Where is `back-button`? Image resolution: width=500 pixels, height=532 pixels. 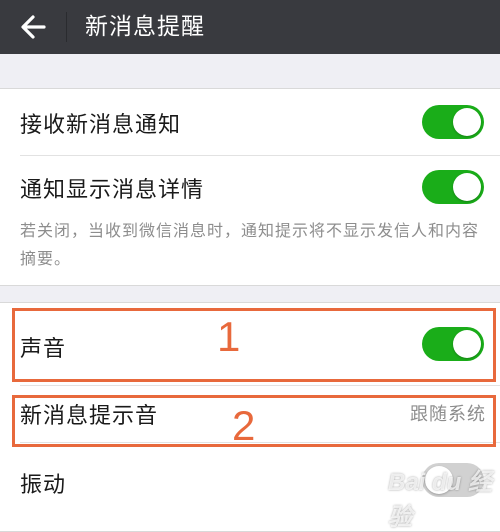
back-button is located at coordinates (34, 27).